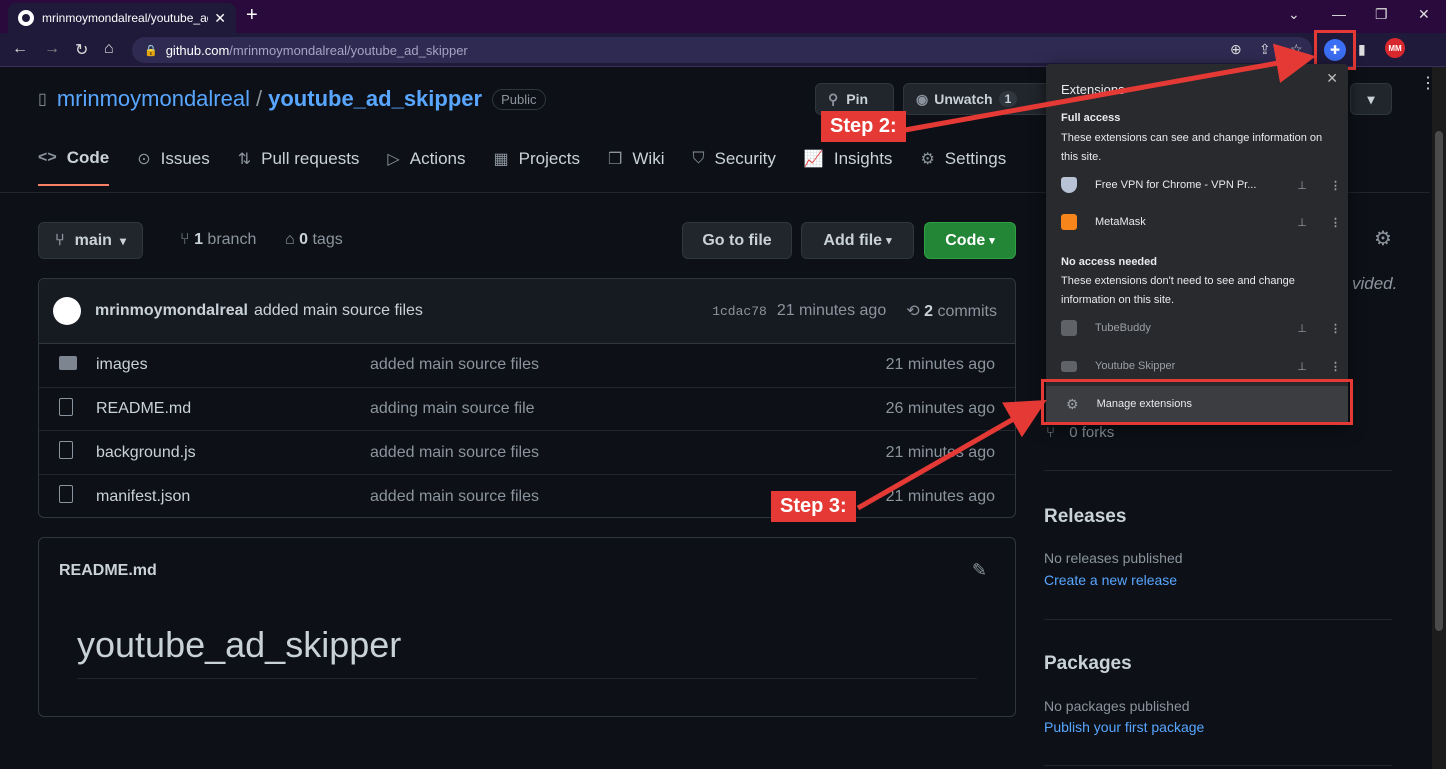 Image resolution: width=1446 pixels, height=769 pixels. I want to click on step2-arrow, so click(1110, 88).